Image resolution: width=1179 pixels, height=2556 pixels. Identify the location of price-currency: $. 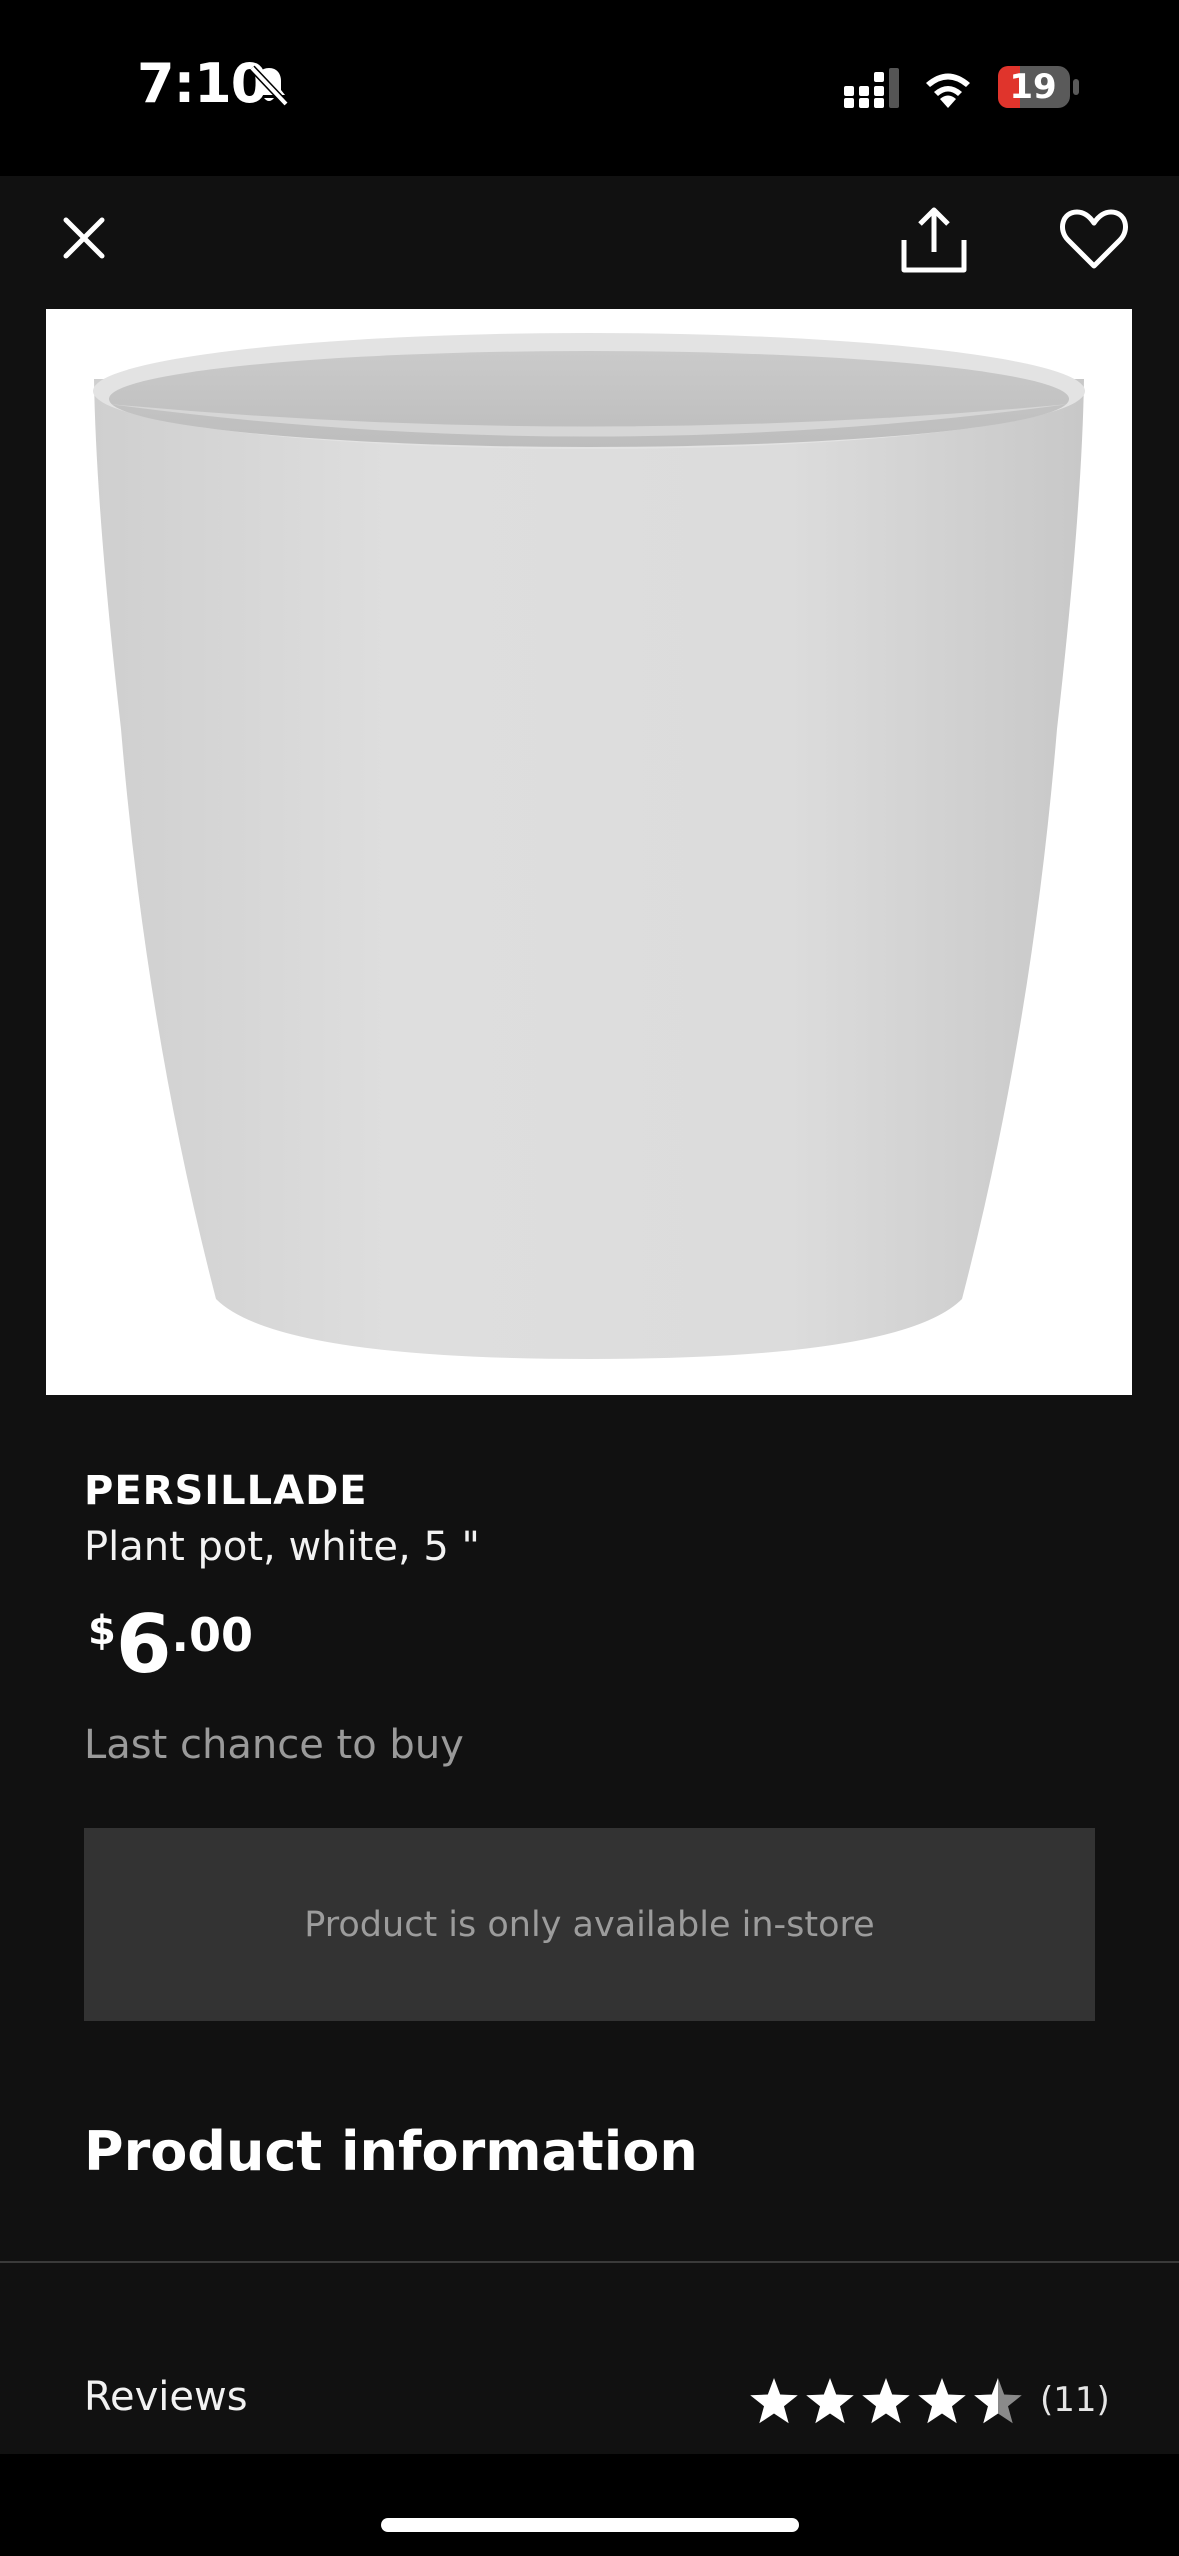
(102, 1631).